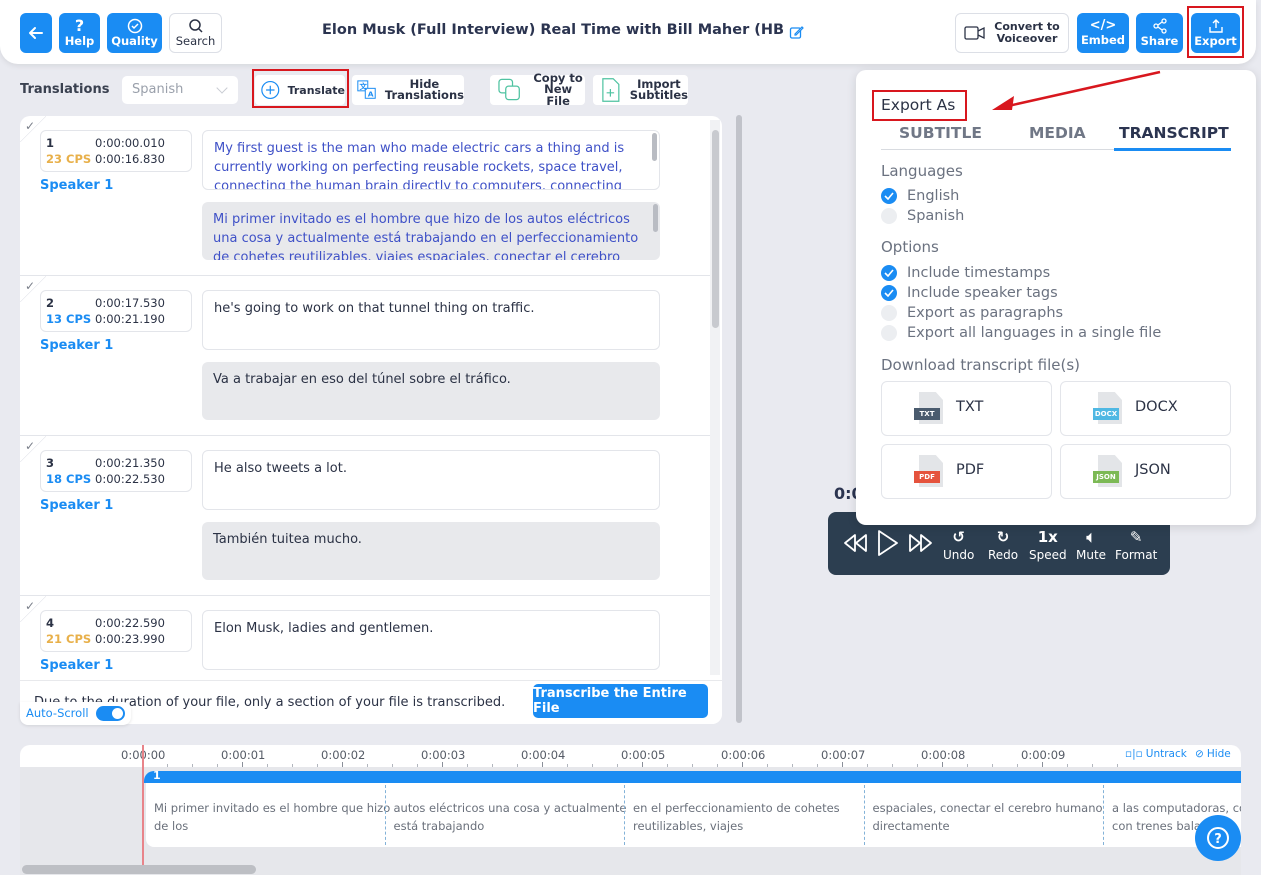  Describe the element at coordinates (300, 90) in the screenshot. I see `translate-button: Translate` at that location.